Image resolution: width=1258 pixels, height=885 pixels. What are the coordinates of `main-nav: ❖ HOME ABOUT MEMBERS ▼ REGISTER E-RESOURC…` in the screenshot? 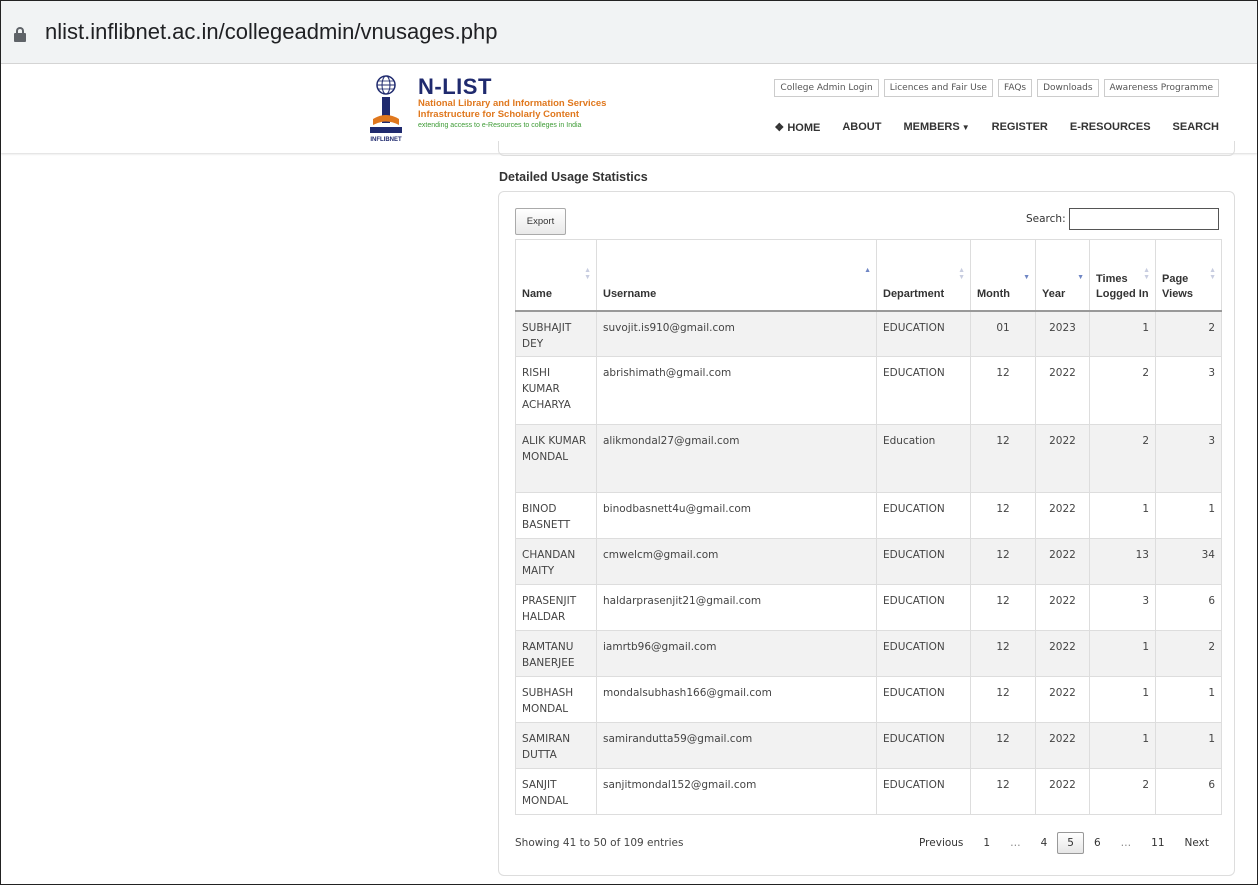 It's located at (985, 127).